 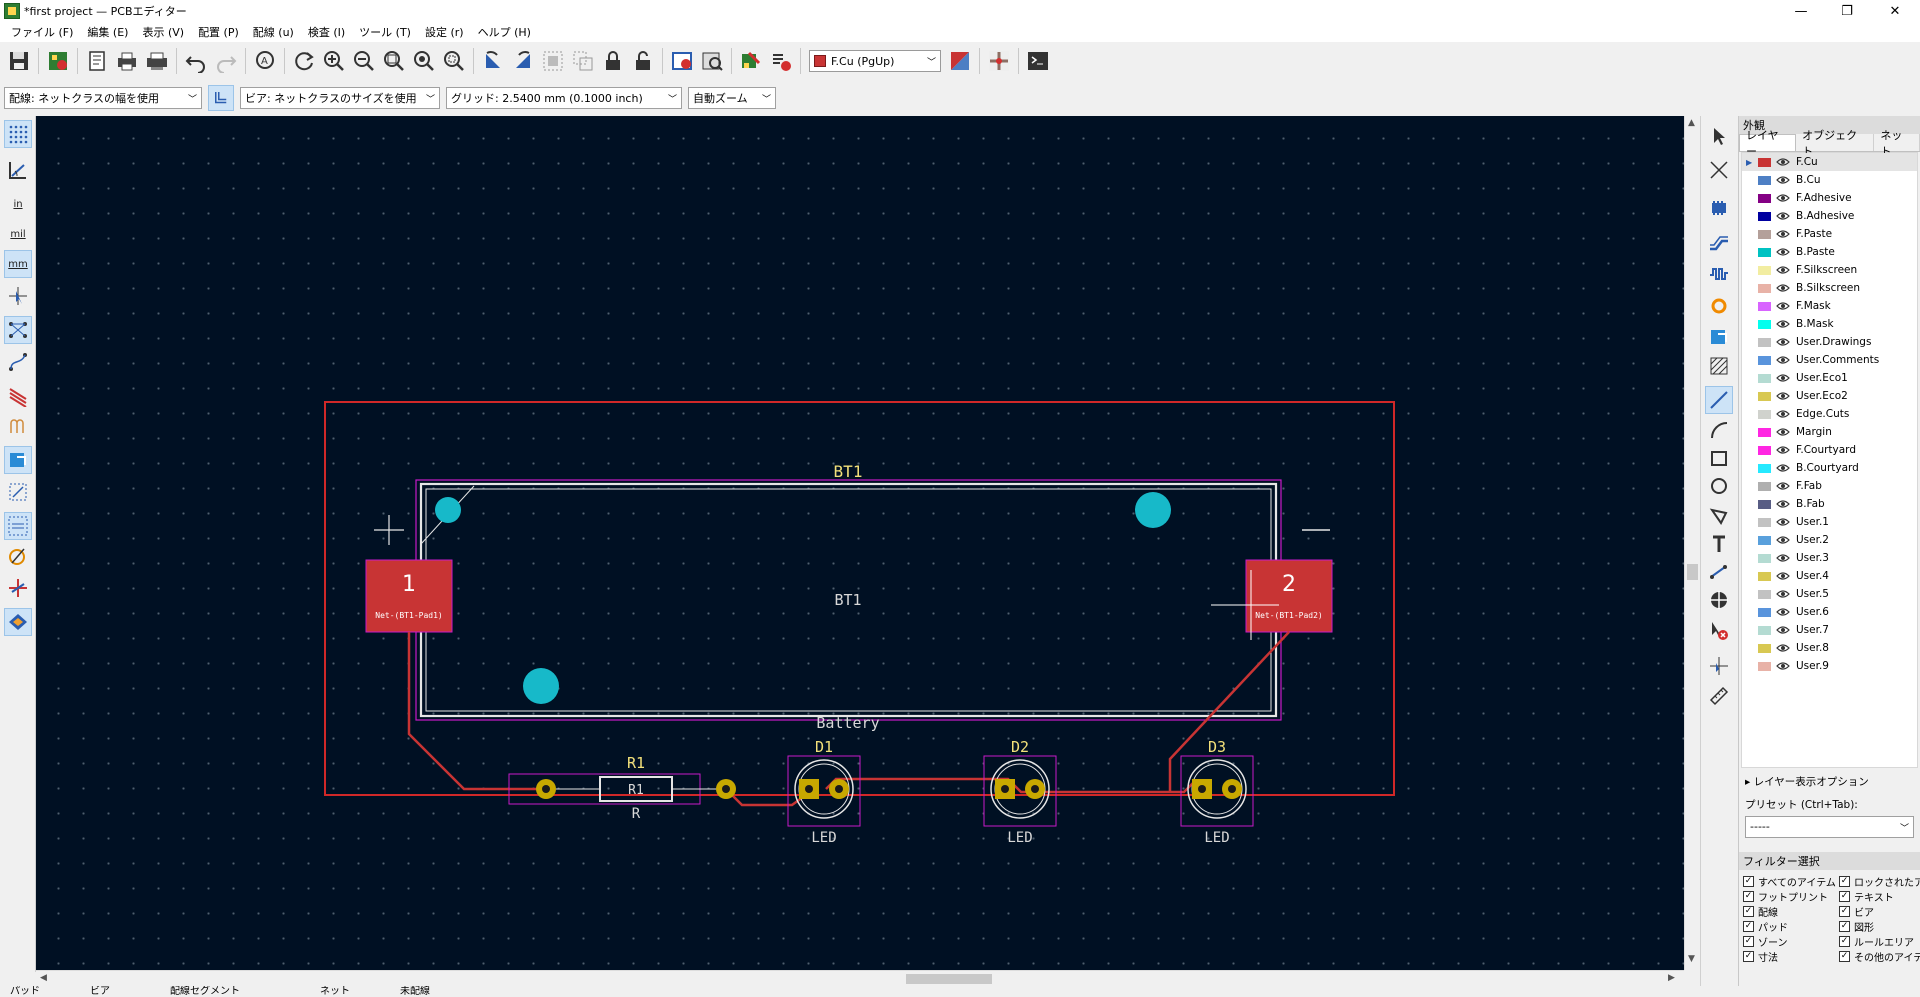 What do you see at coordinates (265, 61) in the screenshot?
I see `find-icon: A` at bounding box center [265, 61].